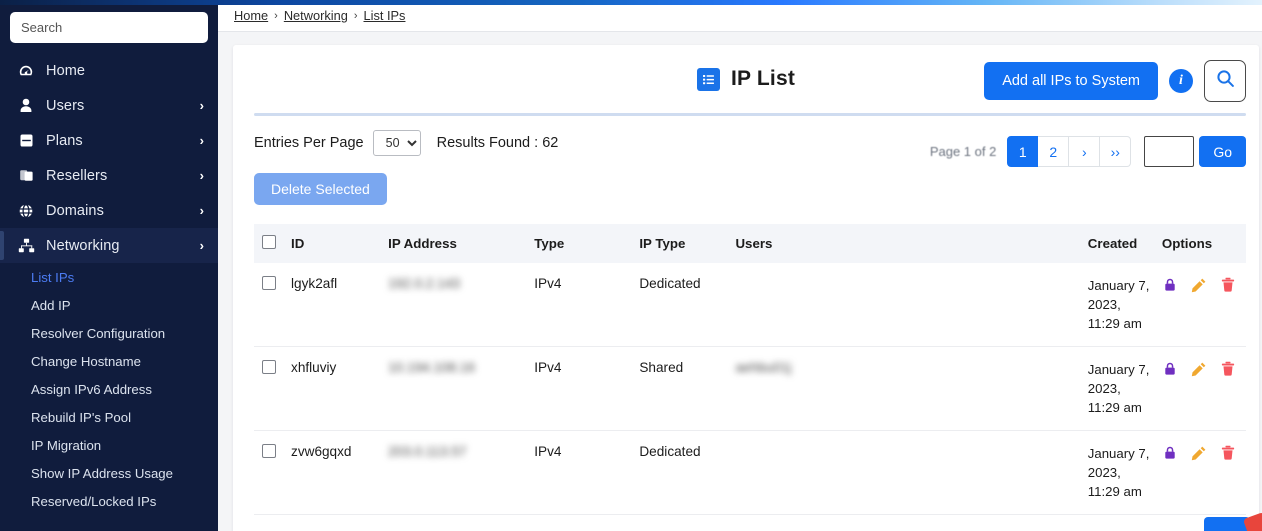 Image resolution: width=1262 pixels, height=531 pixels. What do you see at coordinates (269, 242) in the screenshot?
I see `select-all-checkbox` at bounding box center [269, 242].